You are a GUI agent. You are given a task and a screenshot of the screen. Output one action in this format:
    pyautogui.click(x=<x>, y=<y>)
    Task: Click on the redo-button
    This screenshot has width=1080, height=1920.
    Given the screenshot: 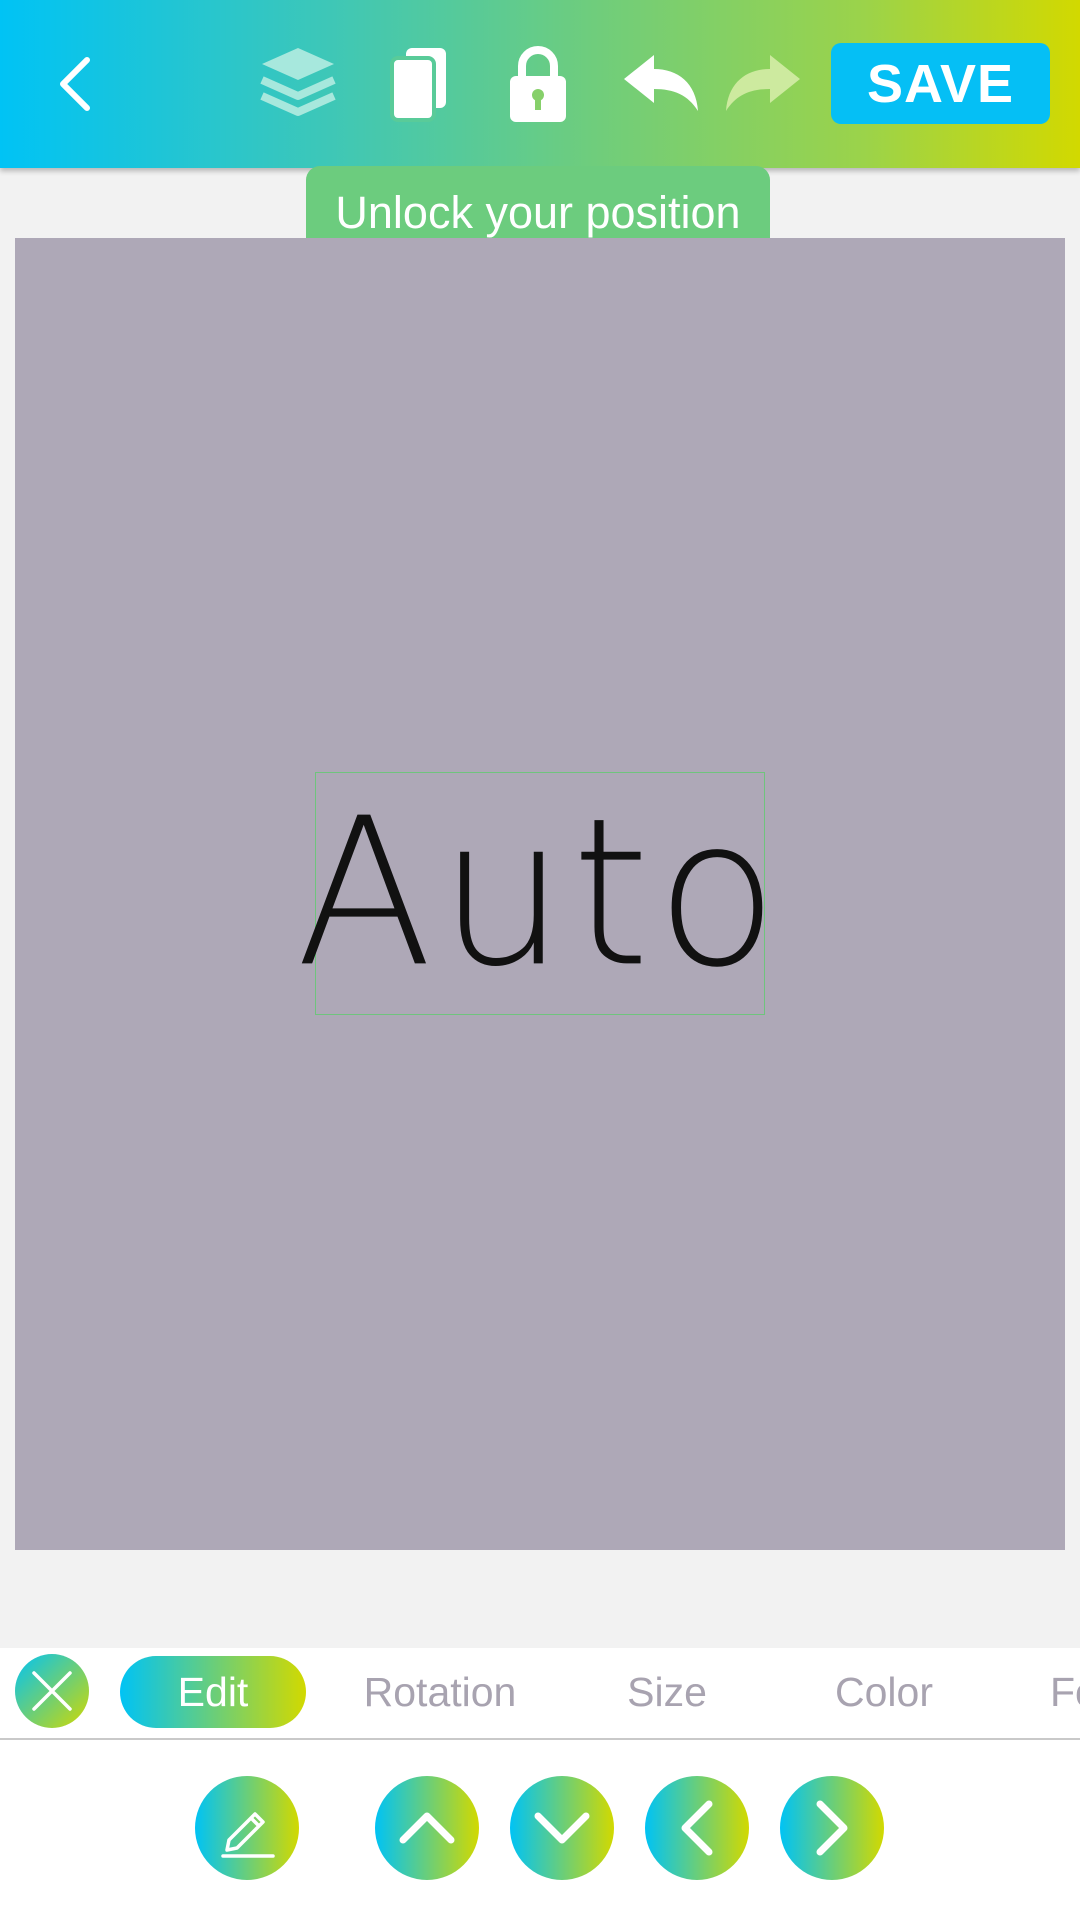 What is the action you would take?
    pyautogui.click(x=764, y=84)
    